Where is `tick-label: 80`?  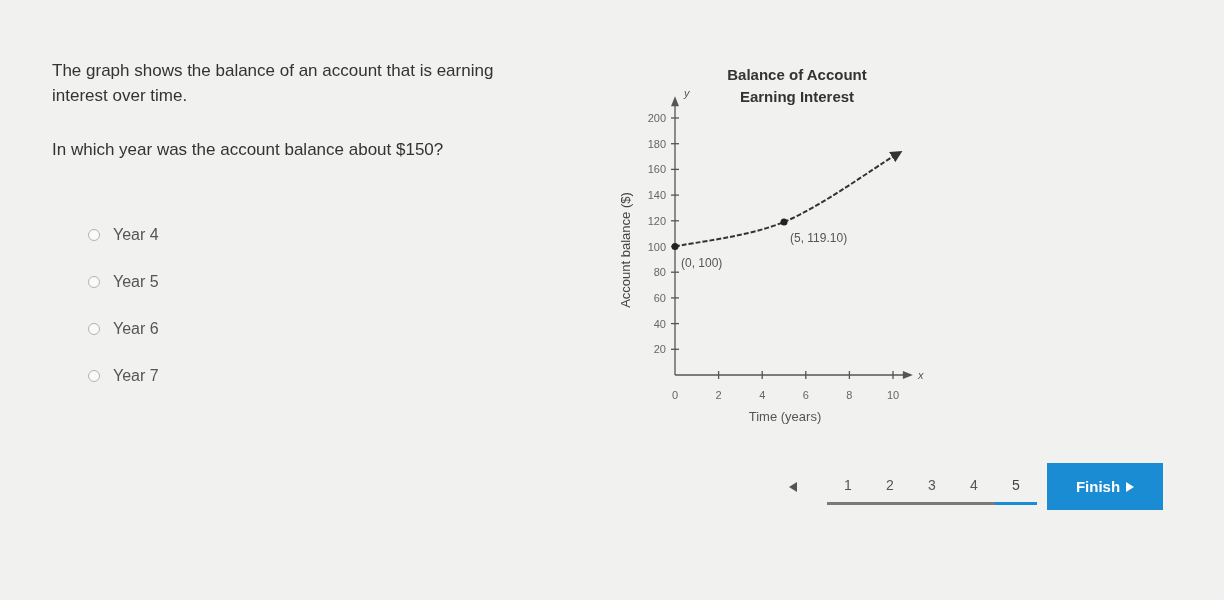 tick-label: 80 is located at coordinates (659, 272).